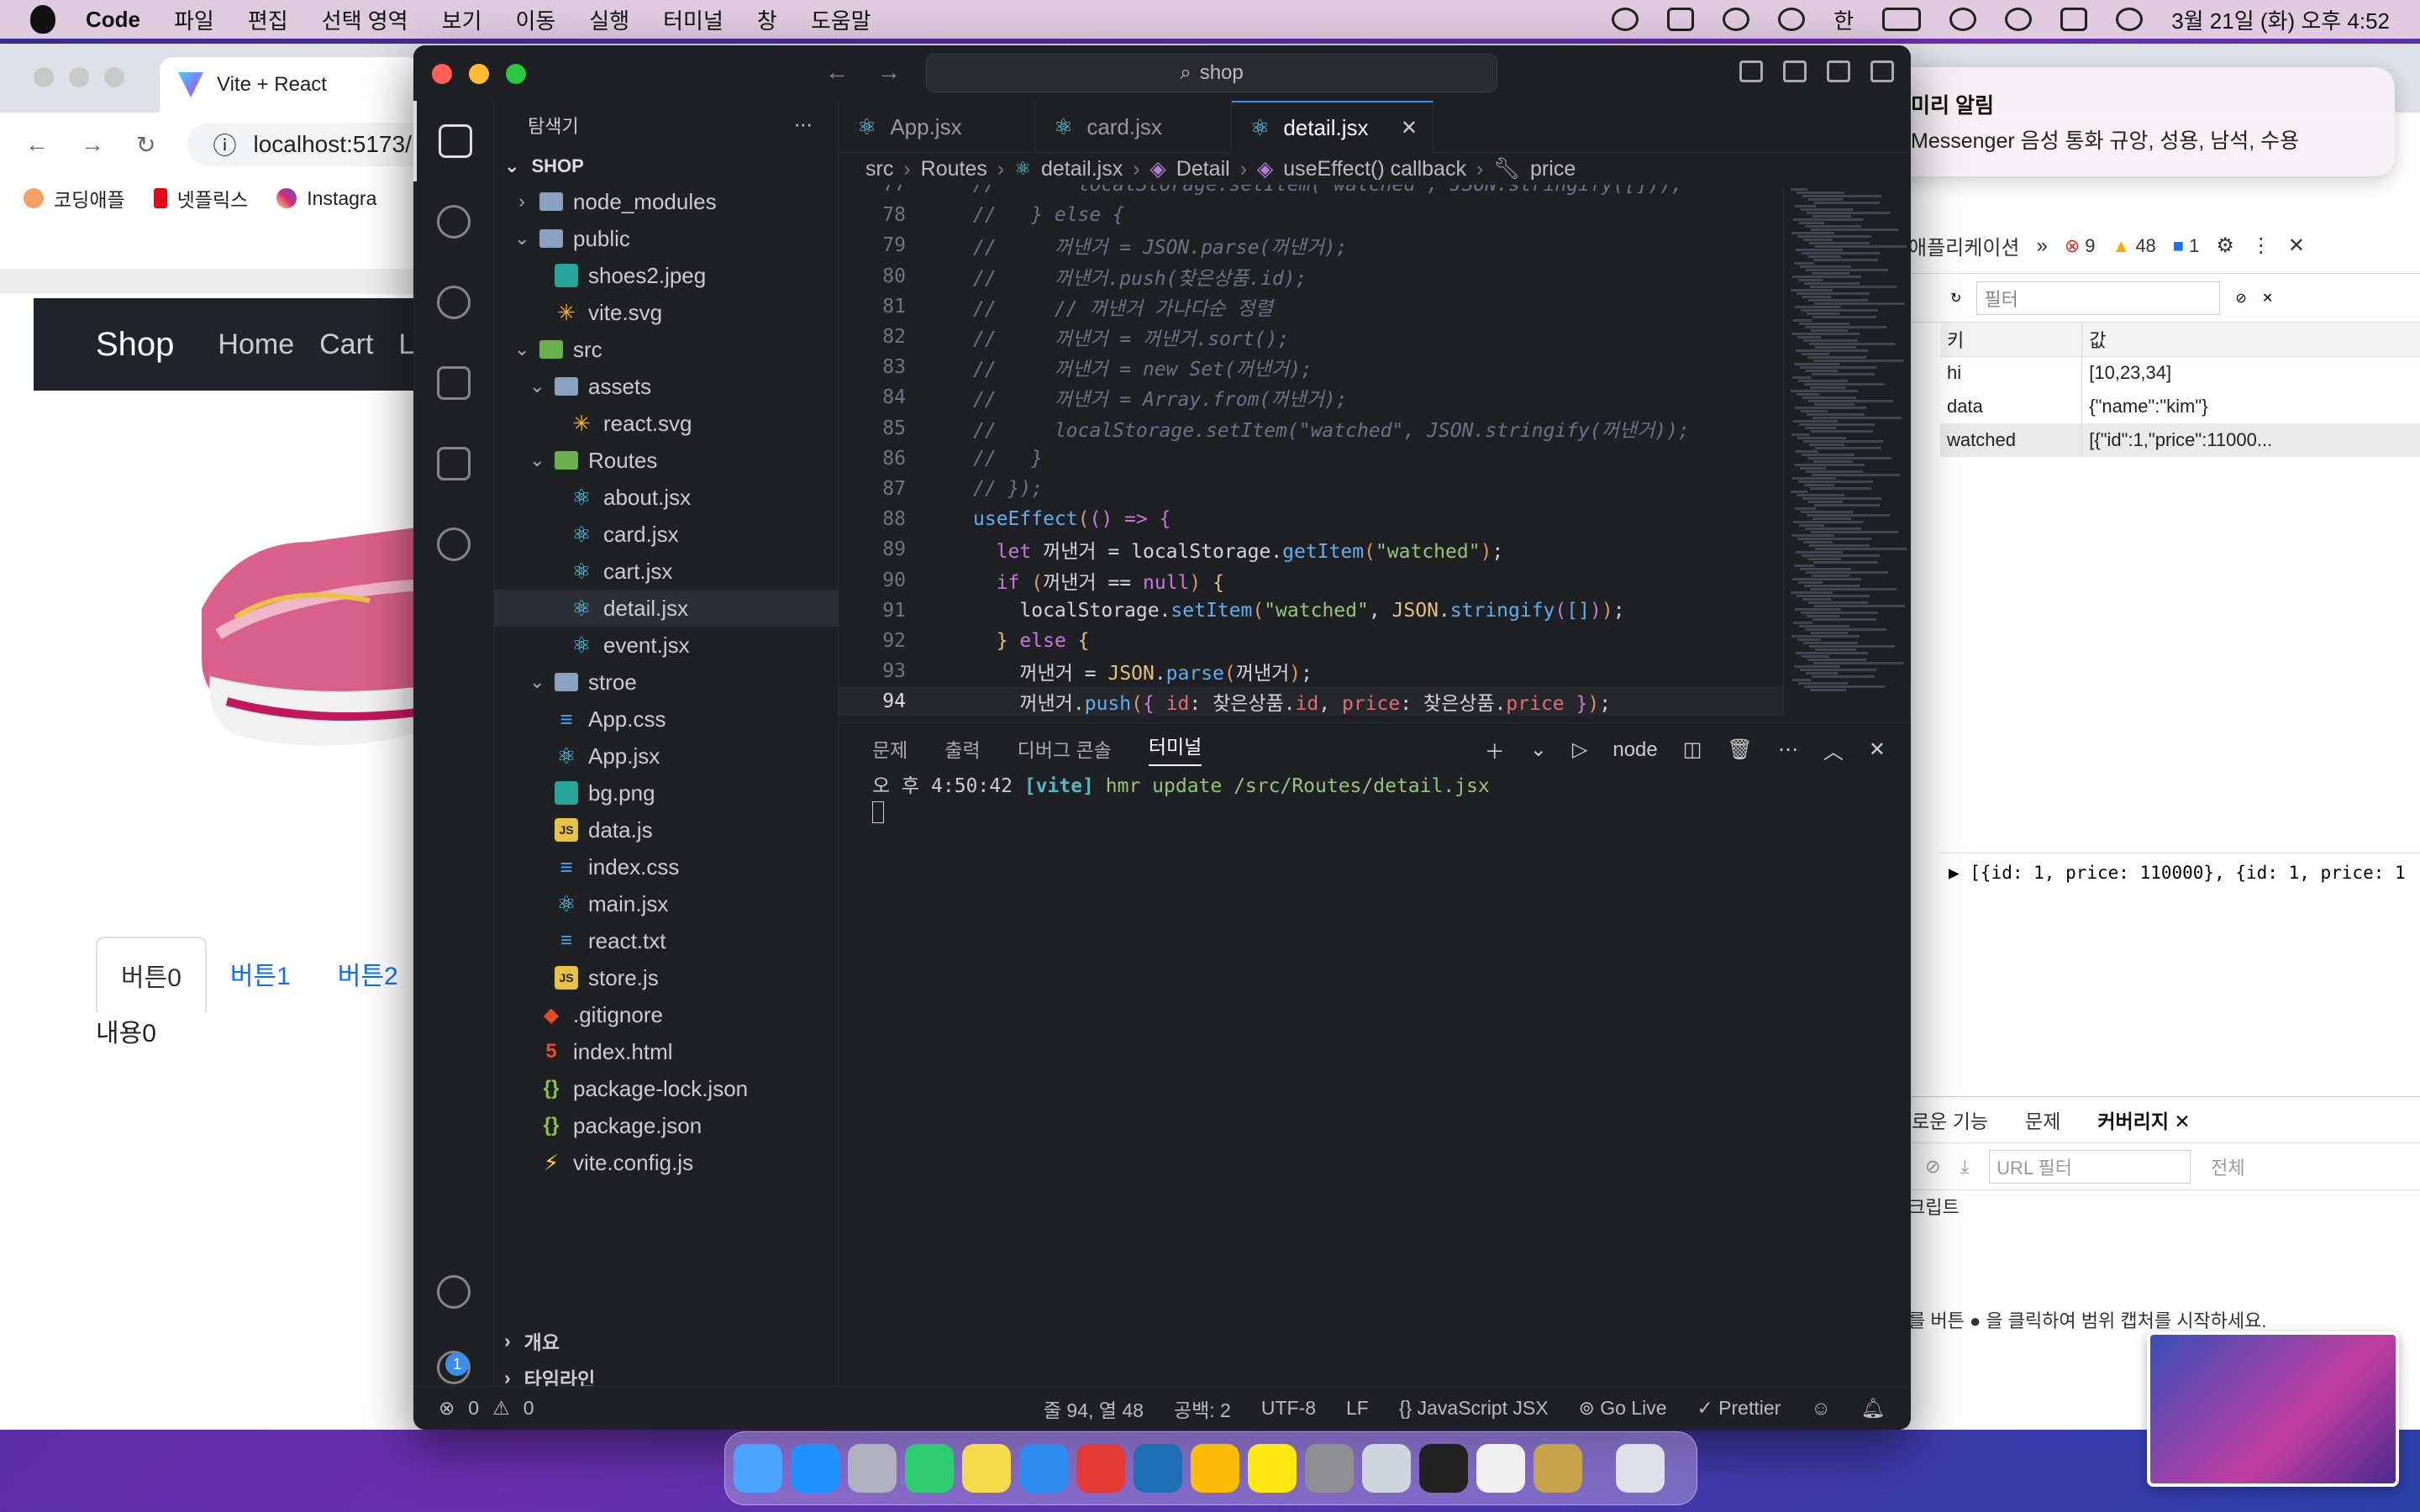 This screenshot has height=1512, width=2420. What do you see at coordinates (442, 74) in the screenshot?
I see `close-button` at bounding box center [442, 74].